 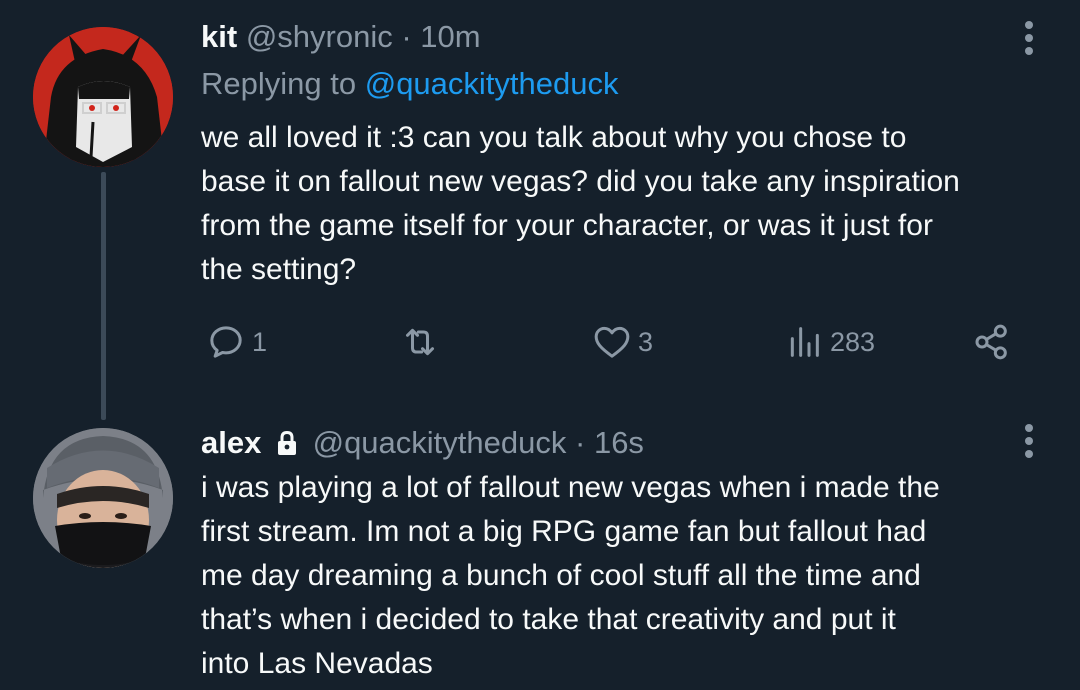 I want to click on share-button, so click(x=992, y=342).